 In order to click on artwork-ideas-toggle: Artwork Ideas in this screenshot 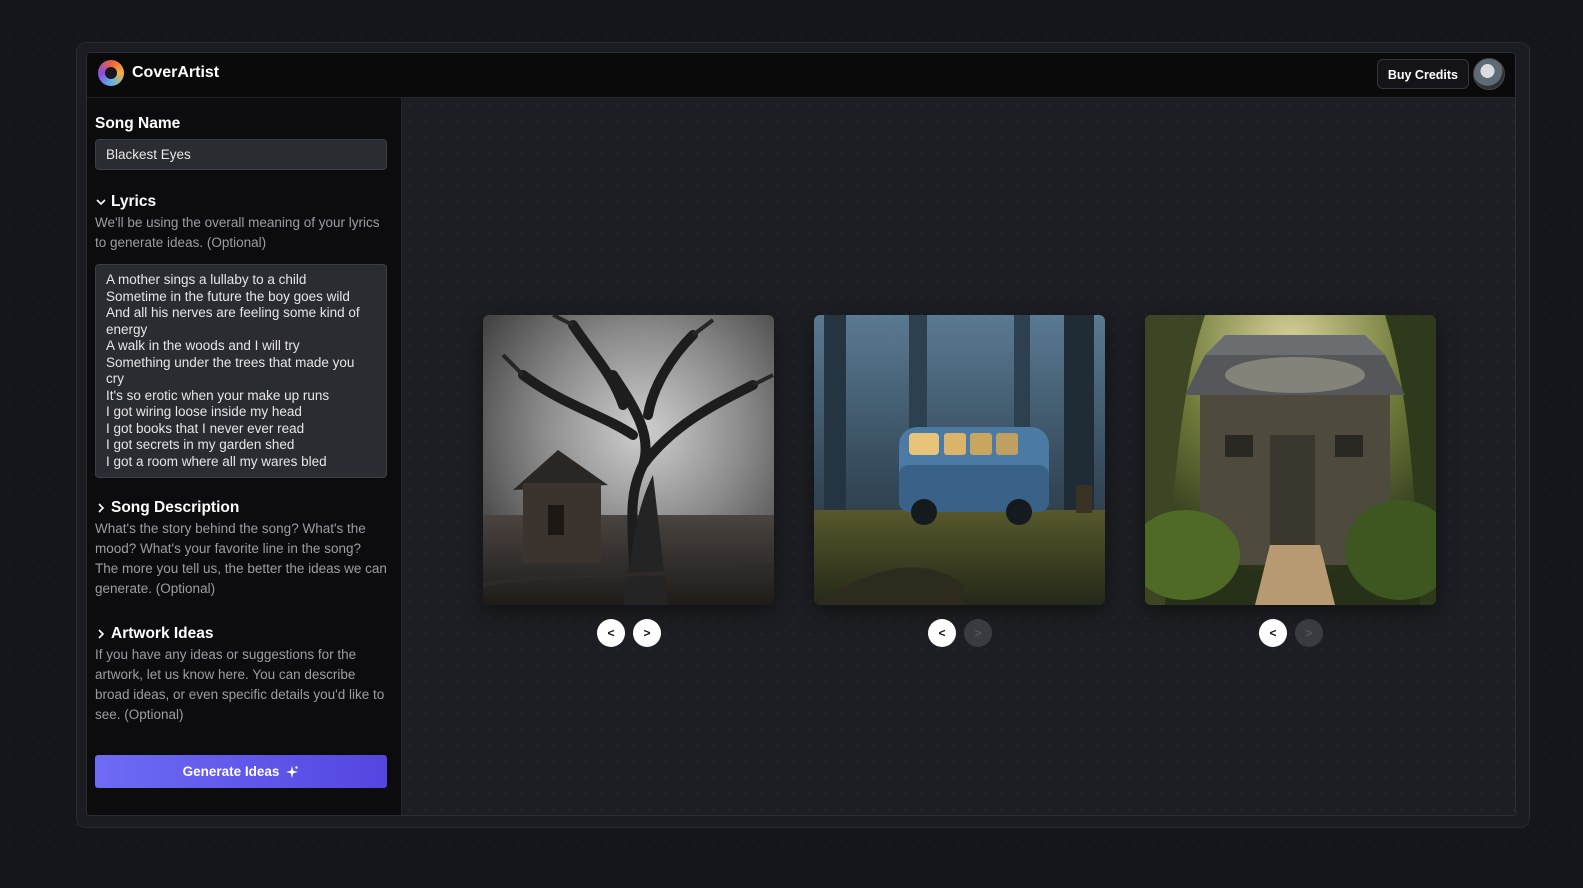, I will do `click(154, 634)`.